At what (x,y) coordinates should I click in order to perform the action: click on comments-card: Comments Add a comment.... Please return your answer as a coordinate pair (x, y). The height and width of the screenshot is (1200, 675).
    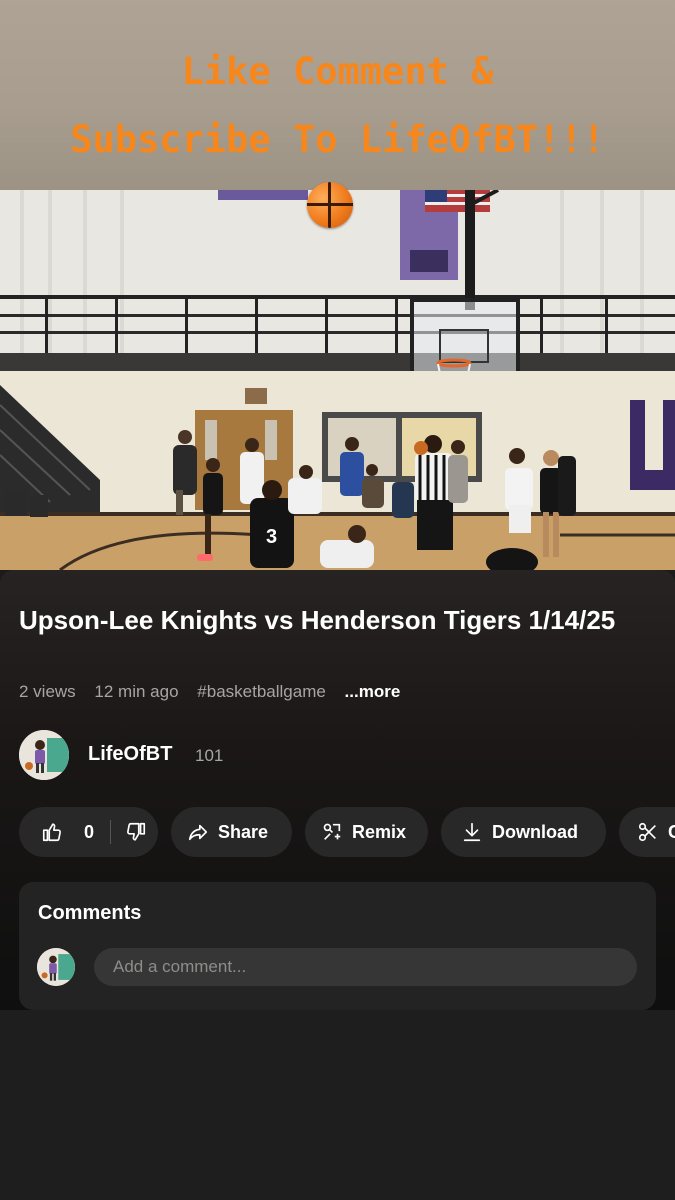
    Looking at the image, I should click on (337, 946).